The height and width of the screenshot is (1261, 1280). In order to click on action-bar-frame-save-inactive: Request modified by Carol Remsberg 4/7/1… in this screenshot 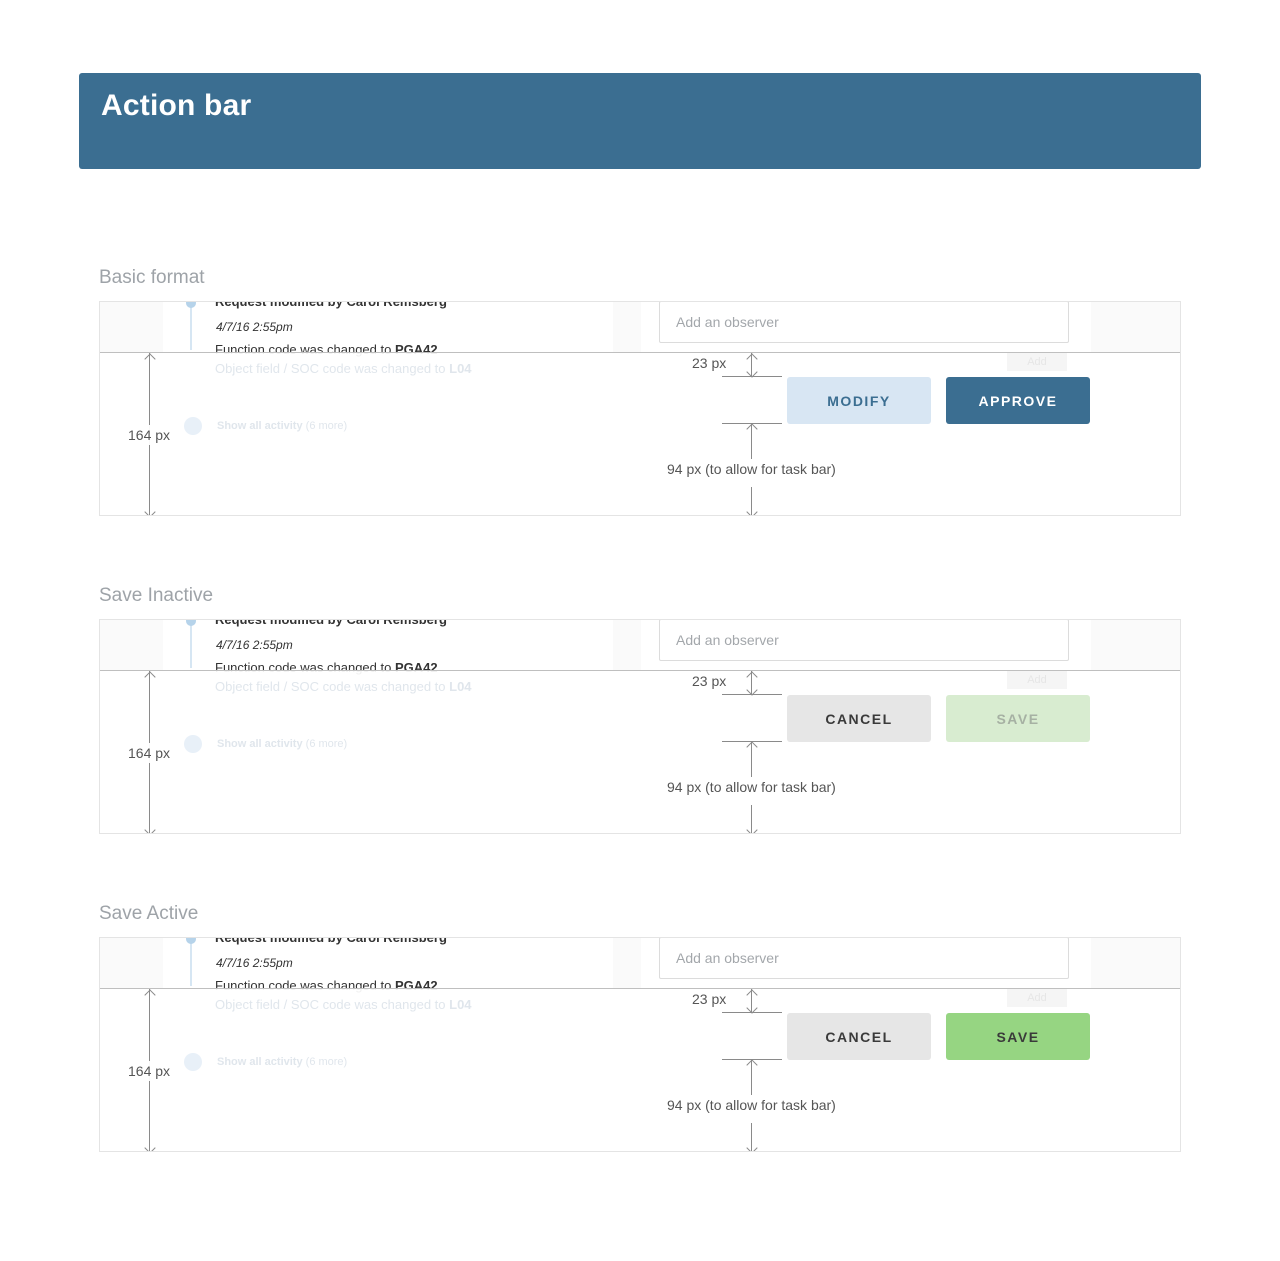, I will do `click(640, 726)`.